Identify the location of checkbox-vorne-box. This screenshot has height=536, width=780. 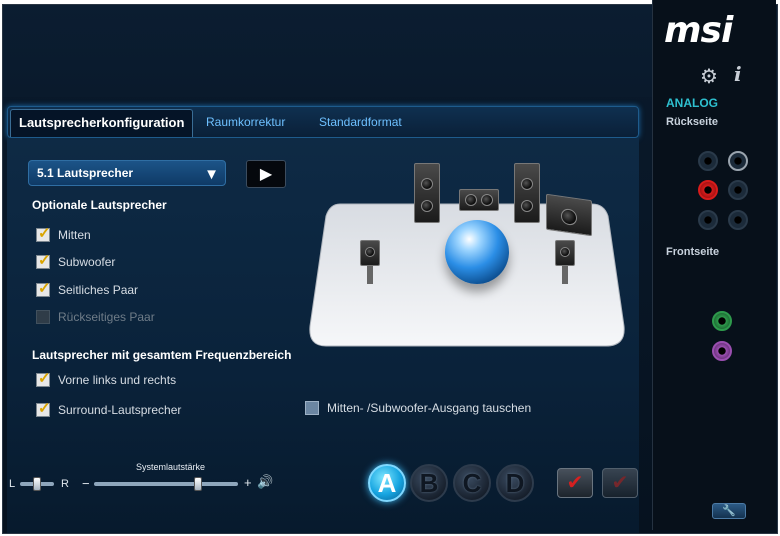
(43, 379).